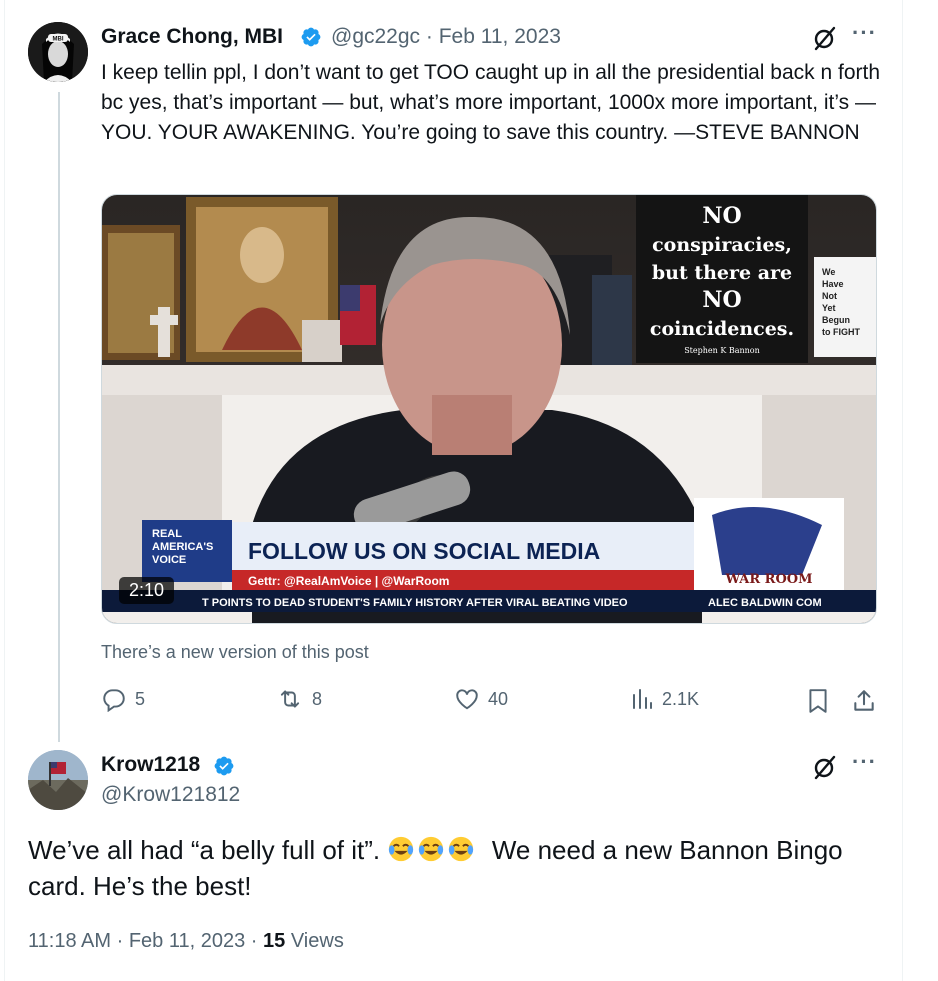 Image resolution: width=938 pixels, height=981 pixels. Describe the element at coordinates (829, 308) in the screenshot. I see `side-sign-4: Yet` at that location.